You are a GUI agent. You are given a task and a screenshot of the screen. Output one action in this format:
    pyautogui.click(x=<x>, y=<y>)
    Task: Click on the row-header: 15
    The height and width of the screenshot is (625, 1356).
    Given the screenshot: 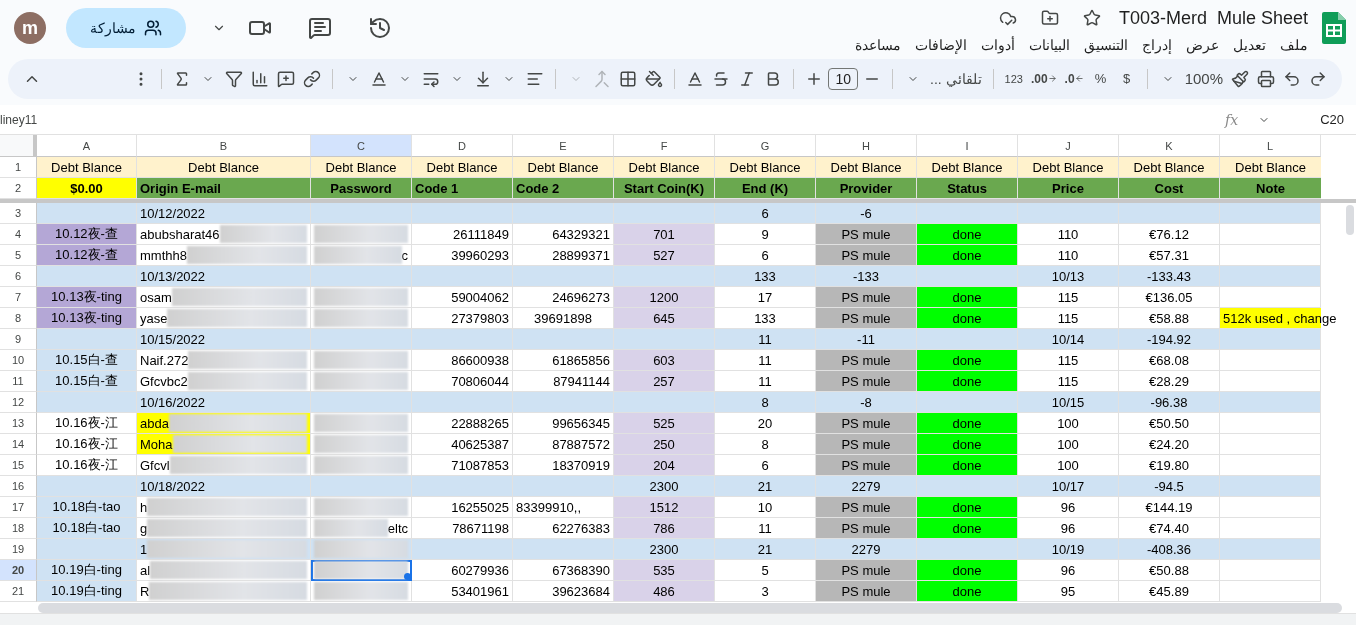 What is the action you would take?
    pyautogui.click(x=18, y=466)
    